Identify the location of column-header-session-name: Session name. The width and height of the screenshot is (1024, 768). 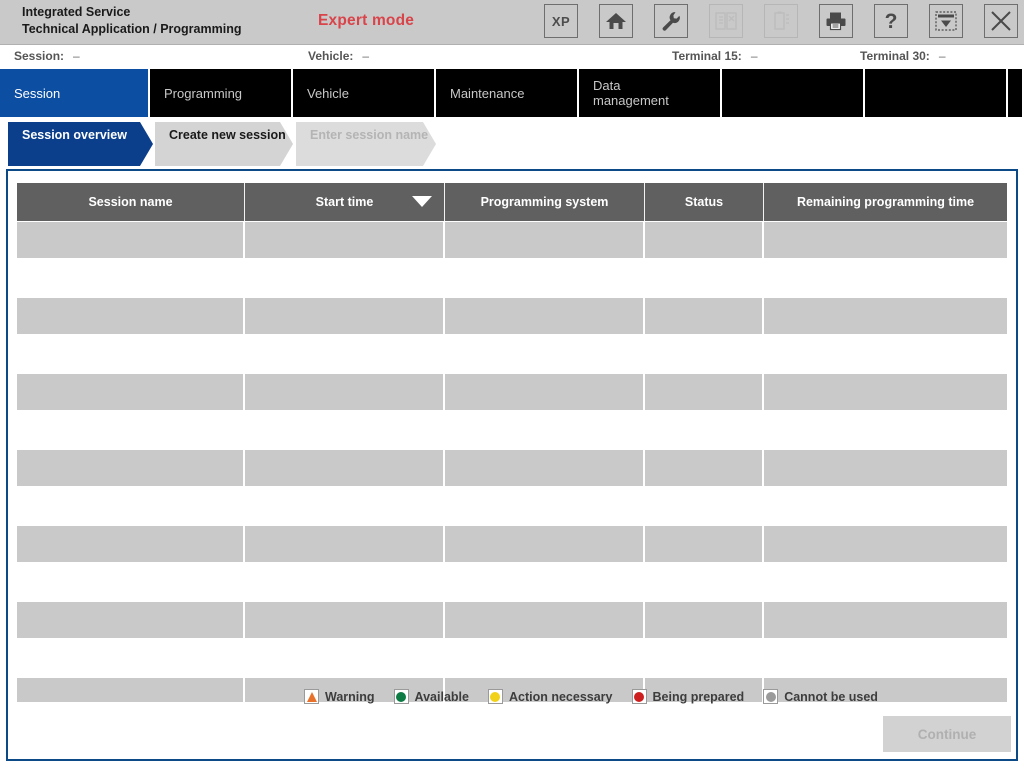
(131, 202).